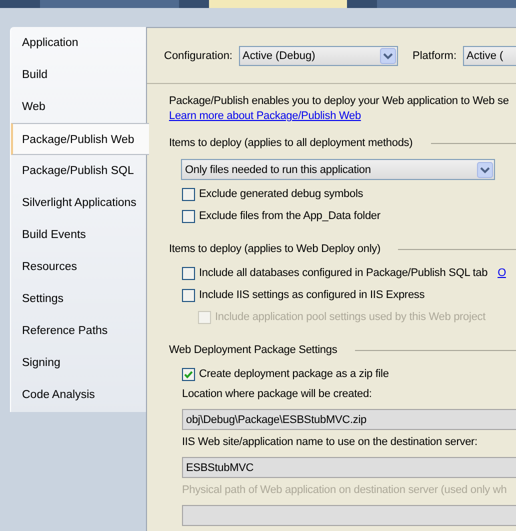  What do you see at coordinates (78, 267) in the screenshot?
I see `sidebar-tab: Resources` at bounding box center [78, 267].